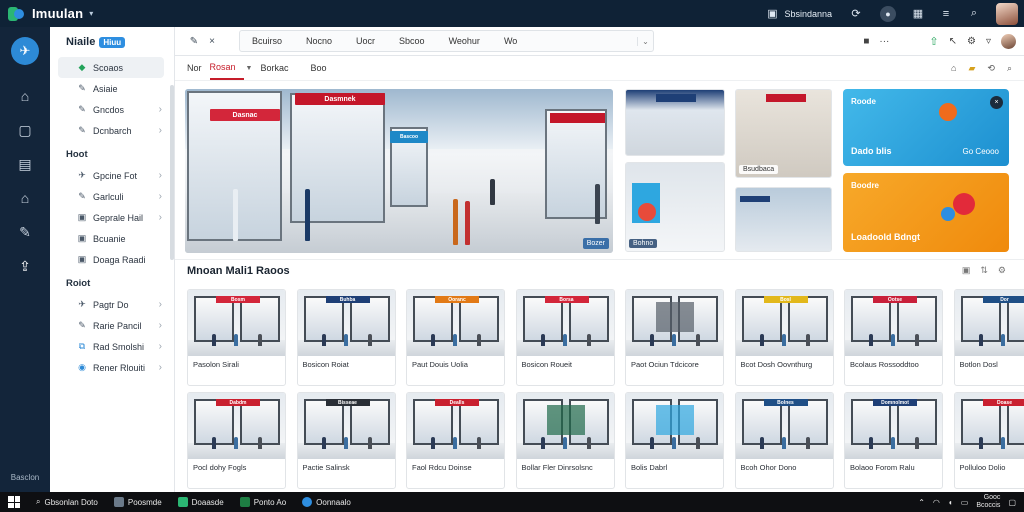  What do you see at coordinates (25, 51) in the screenshot?
I see `pin-icon: ✈` at bounding box center [25, 51].